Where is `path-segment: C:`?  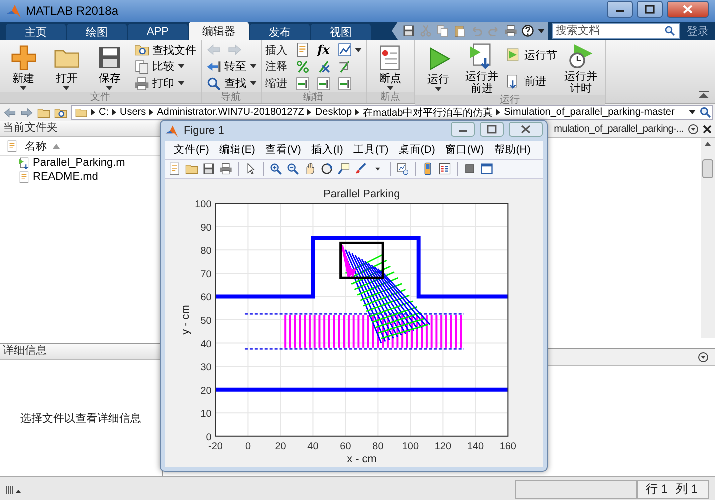
path-segment: C: is located at coordinates (104, 112).